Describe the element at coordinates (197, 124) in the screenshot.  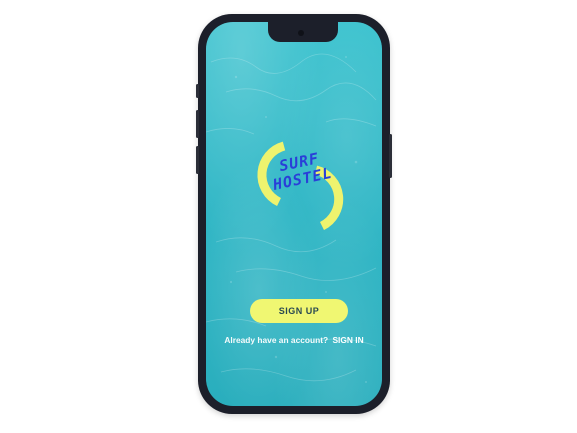
I see `volume-up-button` at that location.